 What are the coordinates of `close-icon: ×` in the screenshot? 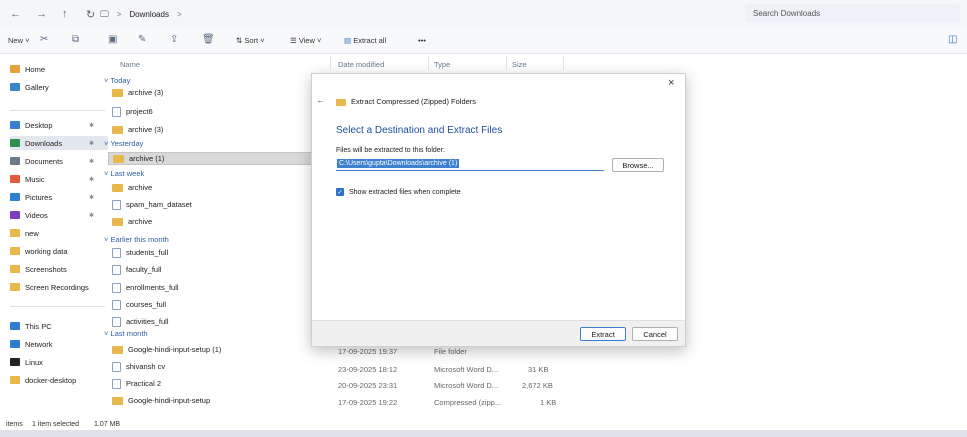 It's located at (671, 83).